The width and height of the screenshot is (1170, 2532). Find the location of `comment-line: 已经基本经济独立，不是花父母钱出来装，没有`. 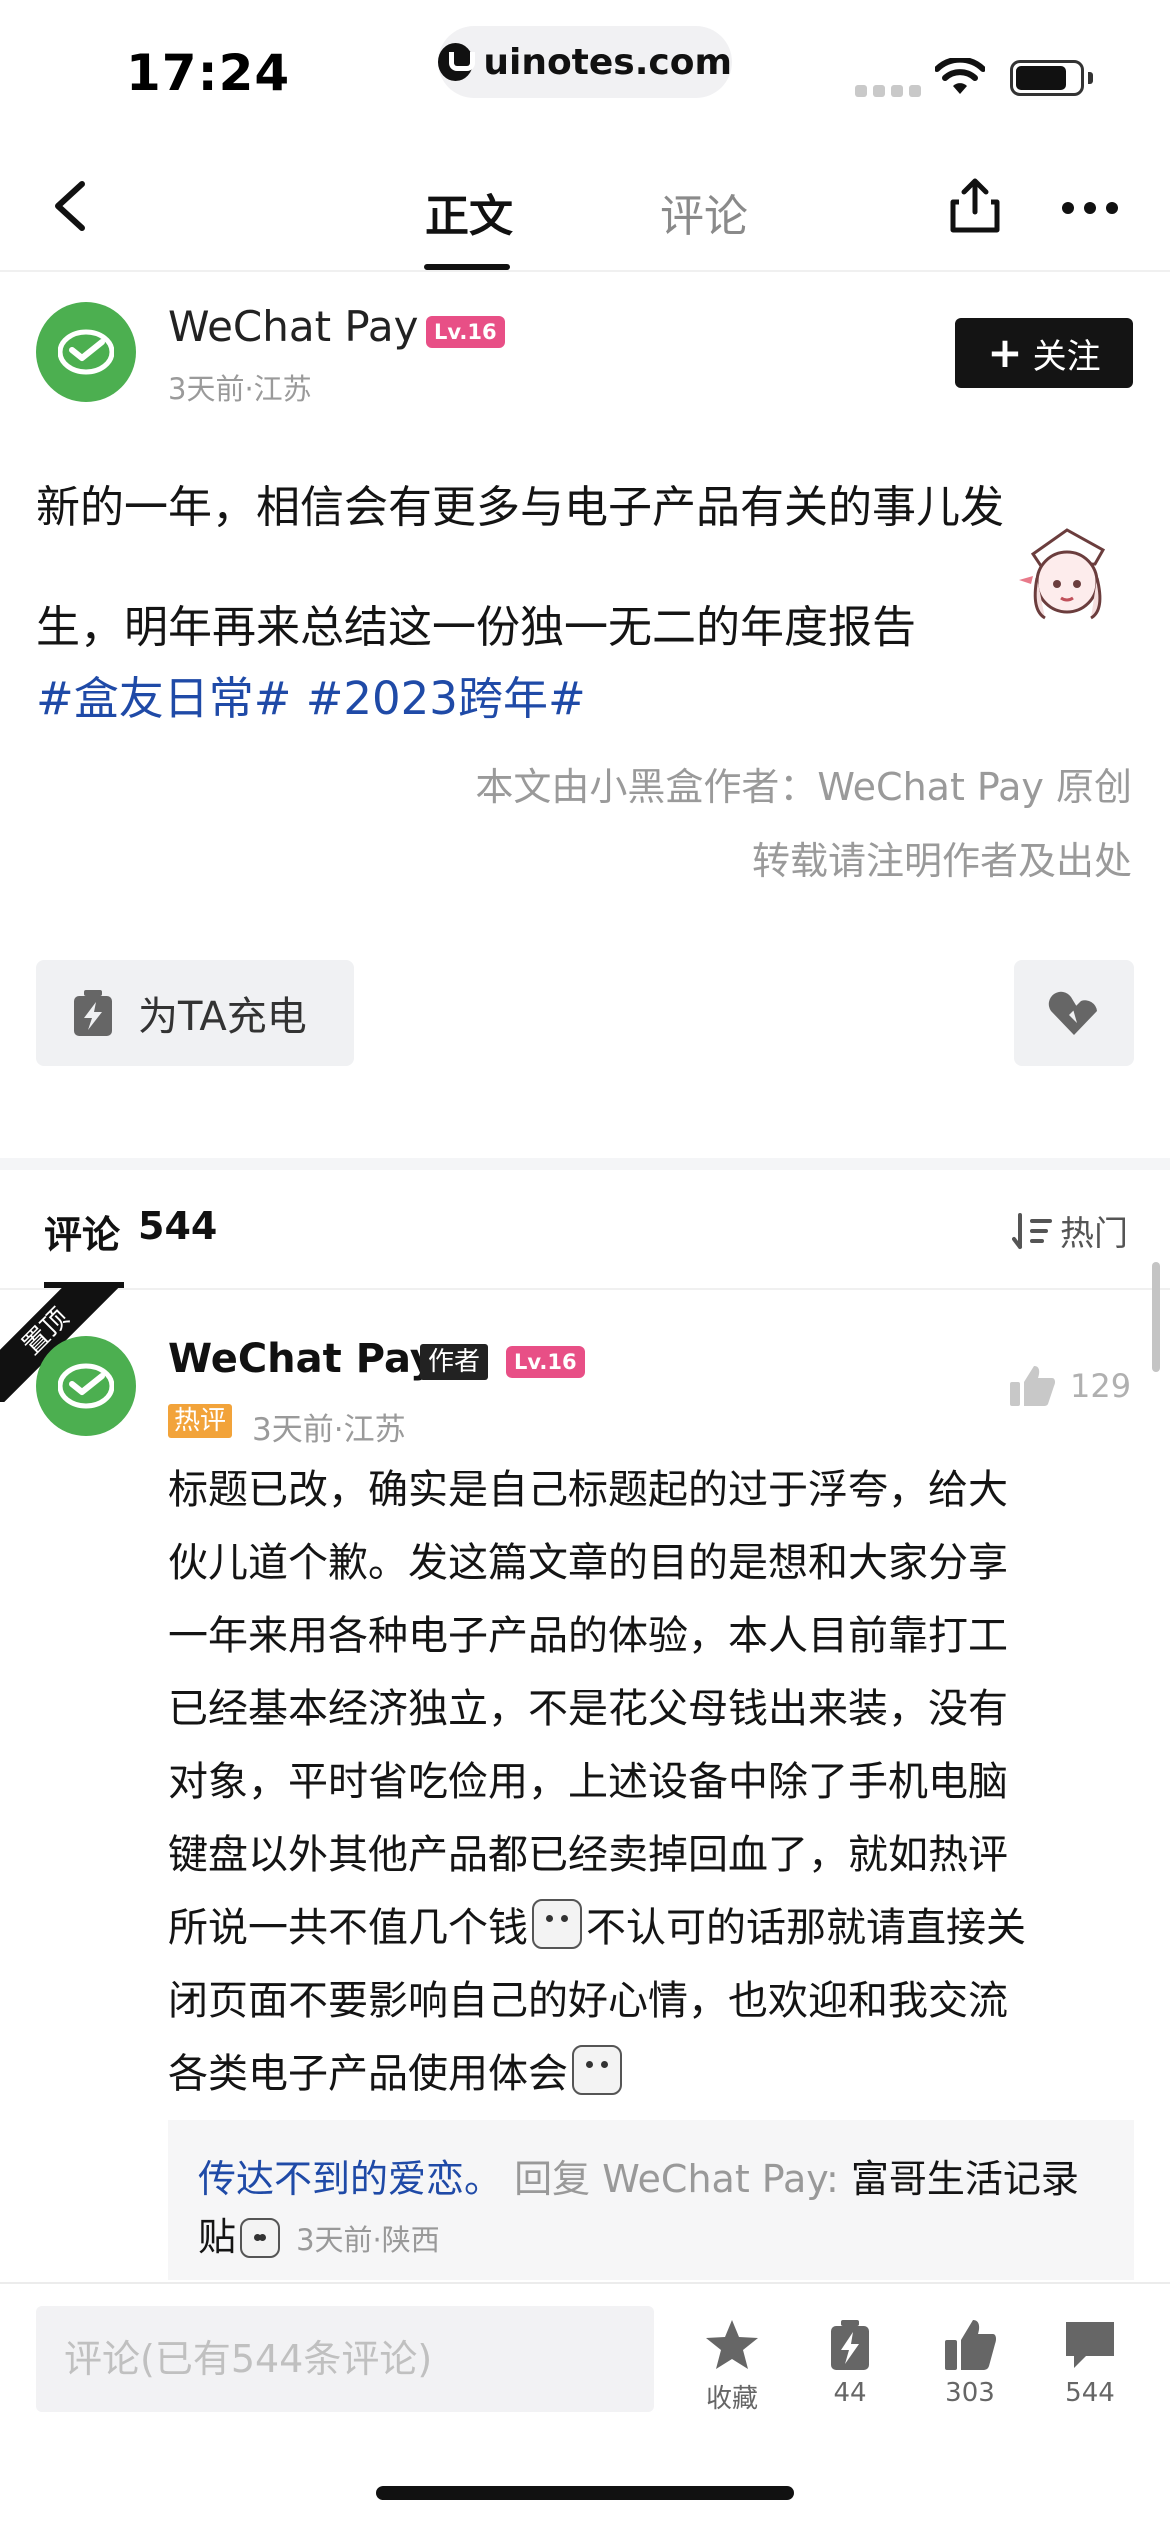

comment-line: 已经基本经济独立，不是花父母钱出来装，没有 is located at coordinates (588, 1709).